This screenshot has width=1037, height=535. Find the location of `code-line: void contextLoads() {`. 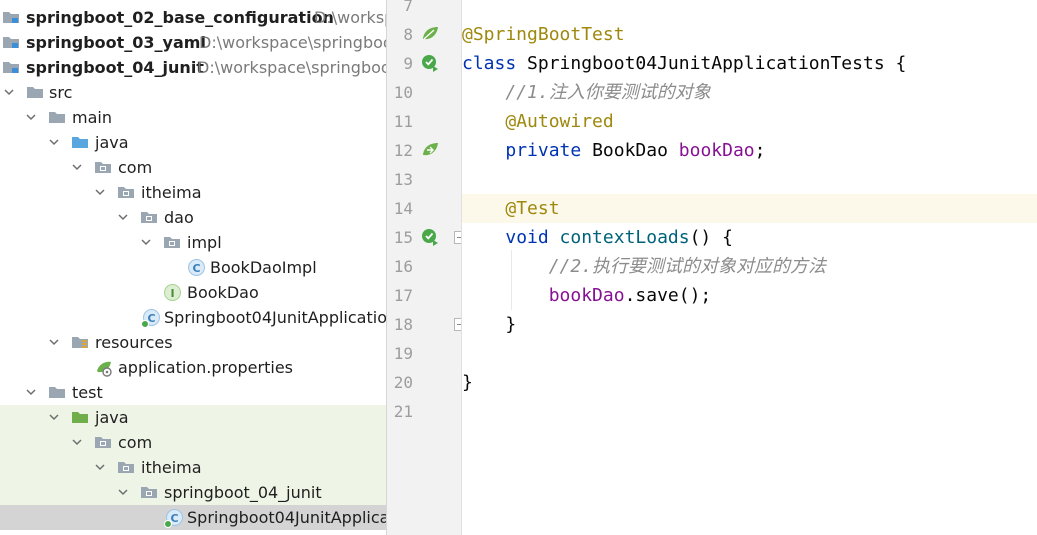

code-line: void contextLoads() { is located at coordinates (749, 237).